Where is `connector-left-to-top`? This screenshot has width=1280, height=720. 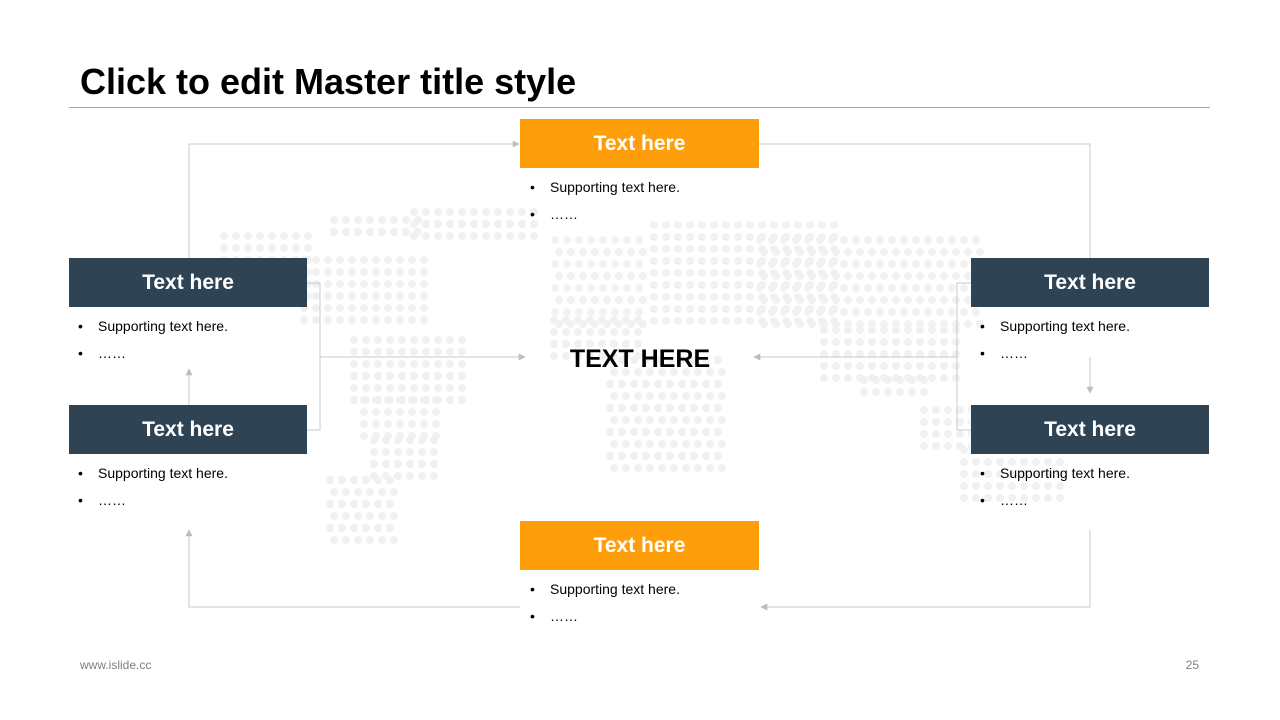
connector-left-to-top is located at coordinates (354, 199).